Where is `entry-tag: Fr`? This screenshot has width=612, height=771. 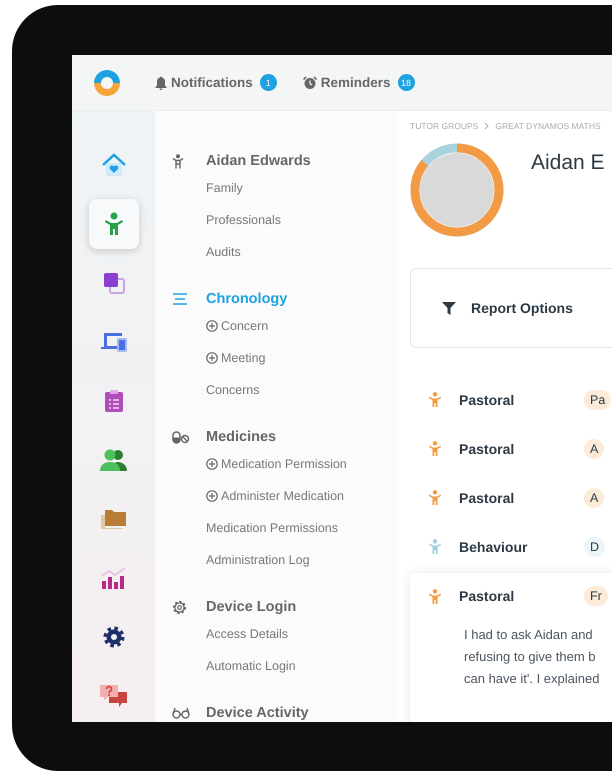
entry-tag: Fr is located at coordinates (596, 596).